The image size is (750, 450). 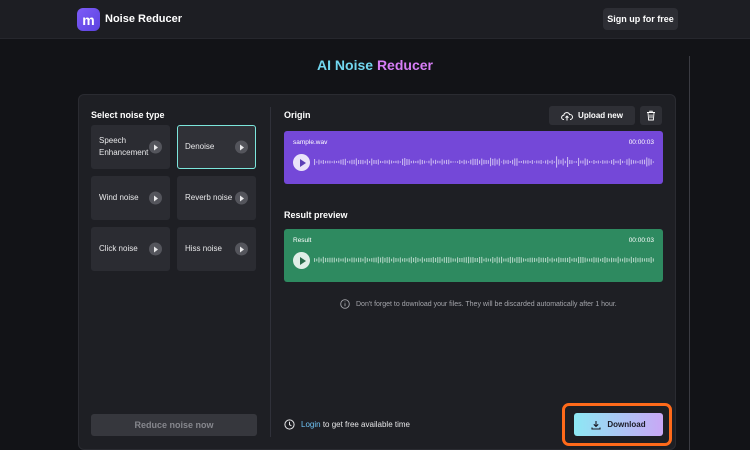 What do you see at coordinates (366, 424) in the screenshot?
I see `login-suffix: to get free available time` at bounding box center [366, 424].